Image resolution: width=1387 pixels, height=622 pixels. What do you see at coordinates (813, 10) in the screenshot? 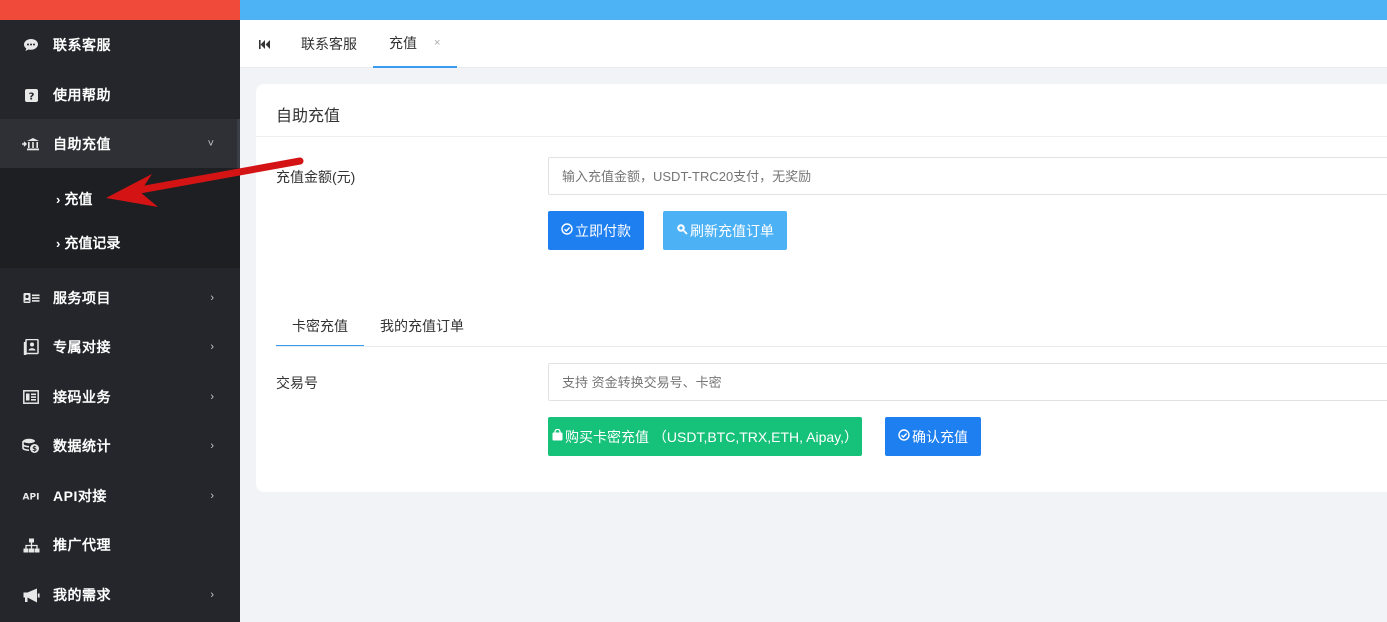
I see `top-header-bar` at bounding box center [813, 10].